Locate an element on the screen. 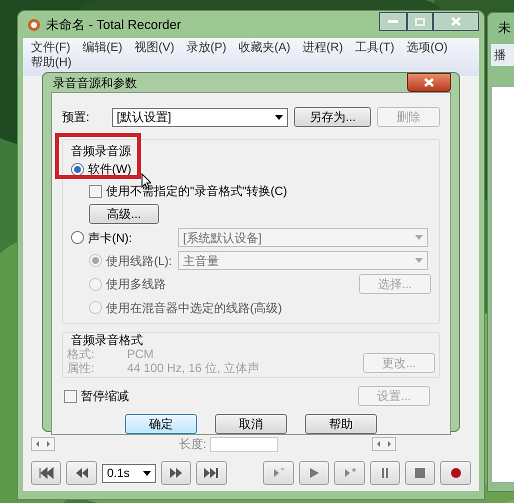 The width and height of the screenshot is (514, 503). menu-item: 编辑(E) is located at coordinates (102, 47).